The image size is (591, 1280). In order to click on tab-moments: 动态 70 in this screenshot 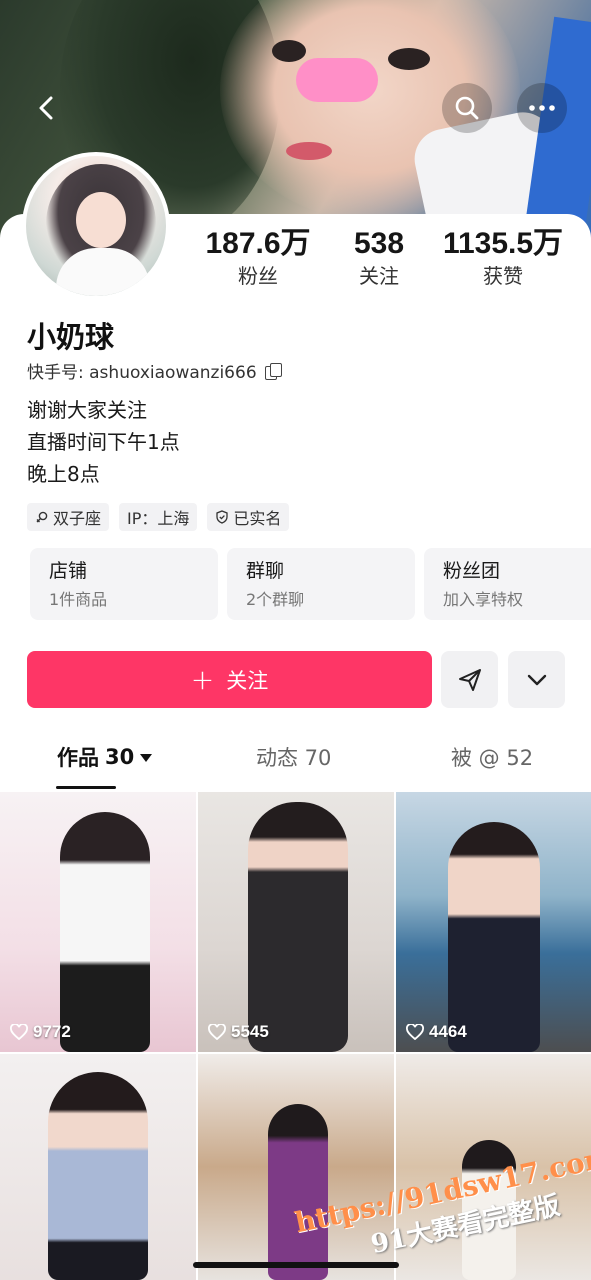, I will do `click(293, 757)`.